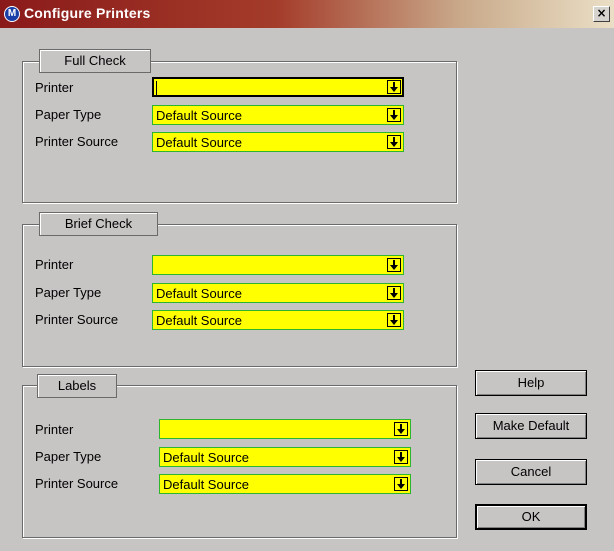 This screenshot has width=614, height=551. What do you see at coordinates (531, 426) in the screenshot?
I see `make-default-button: Make Default` at bounding box center [531, 426].